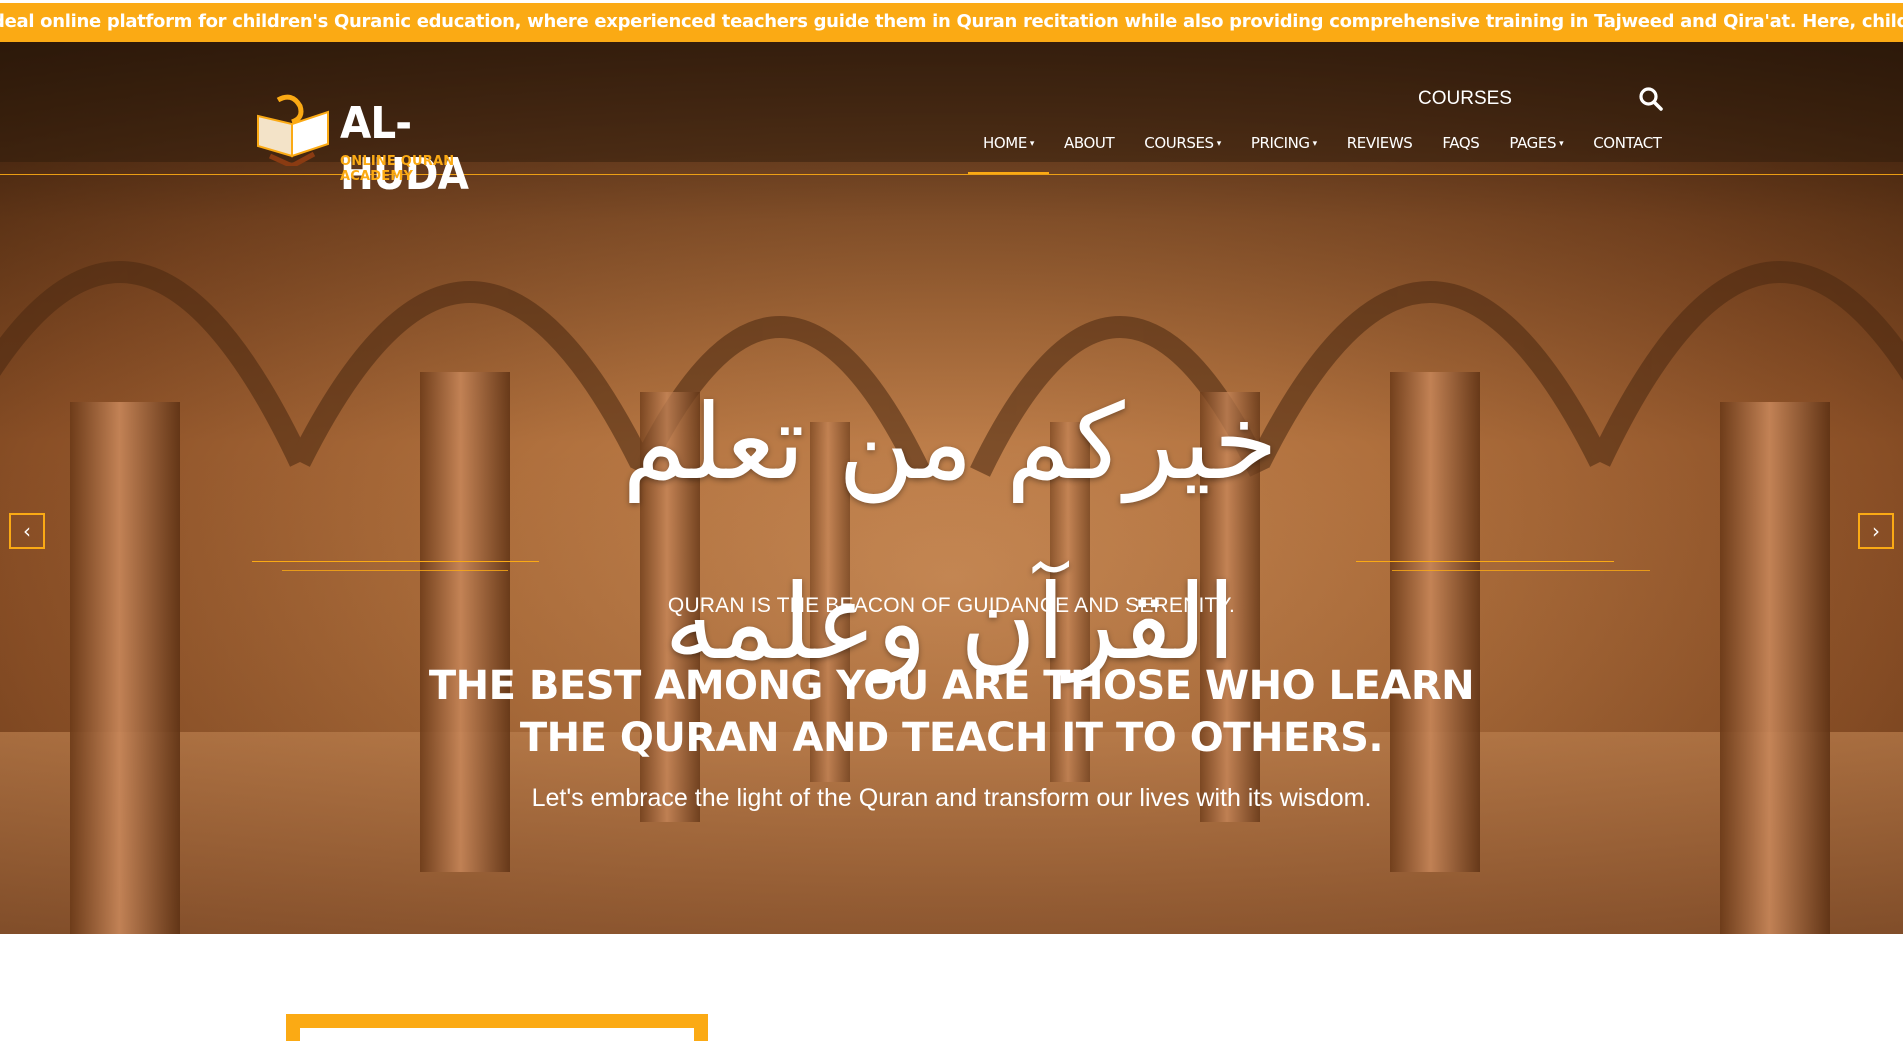 This screenshot has width=1903, height=1048. Describe the element at coordinates (951, 686) in the screenshot. I see `hero-headline-line-1: THE BEST AMONG YOU ARE THOSE WHO LEARN` at that location.